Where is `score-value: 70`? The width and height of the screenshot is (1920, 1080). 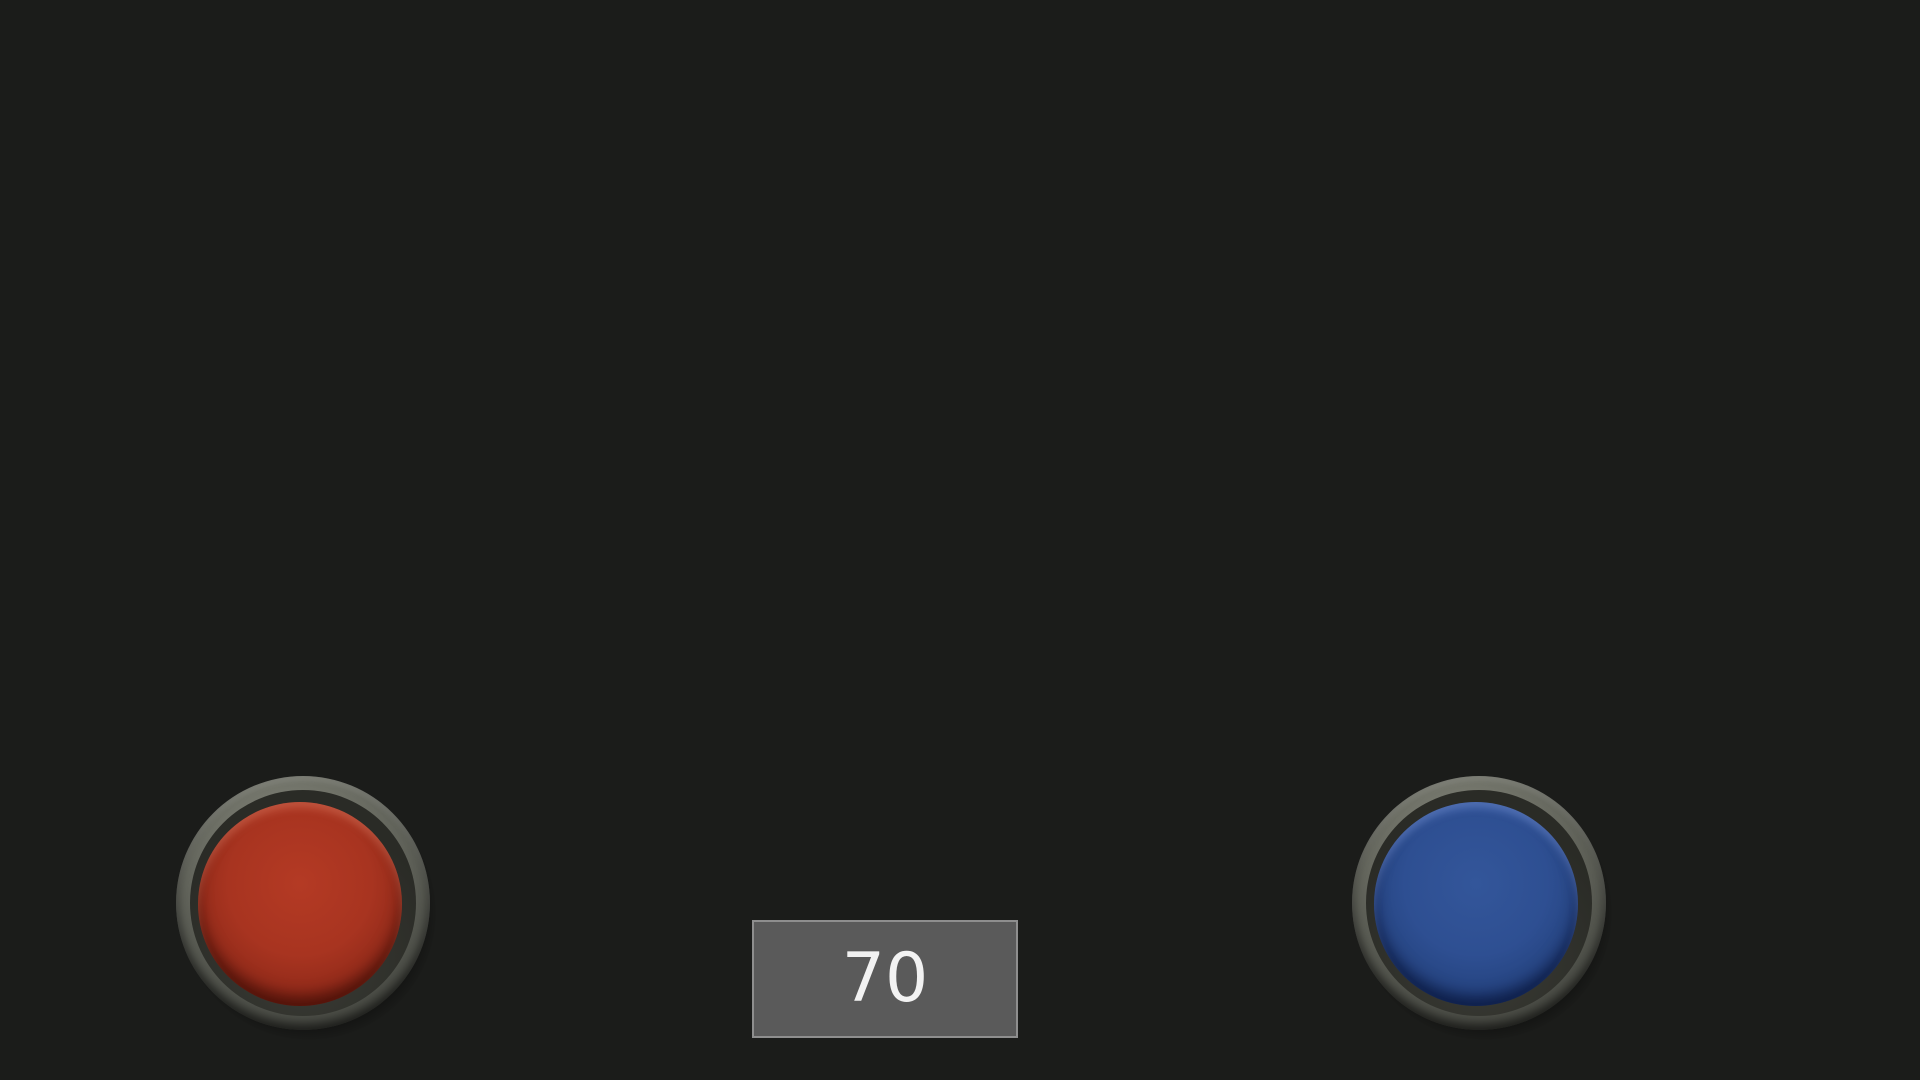
score-value: 70 is located at coordinates (885, 978).